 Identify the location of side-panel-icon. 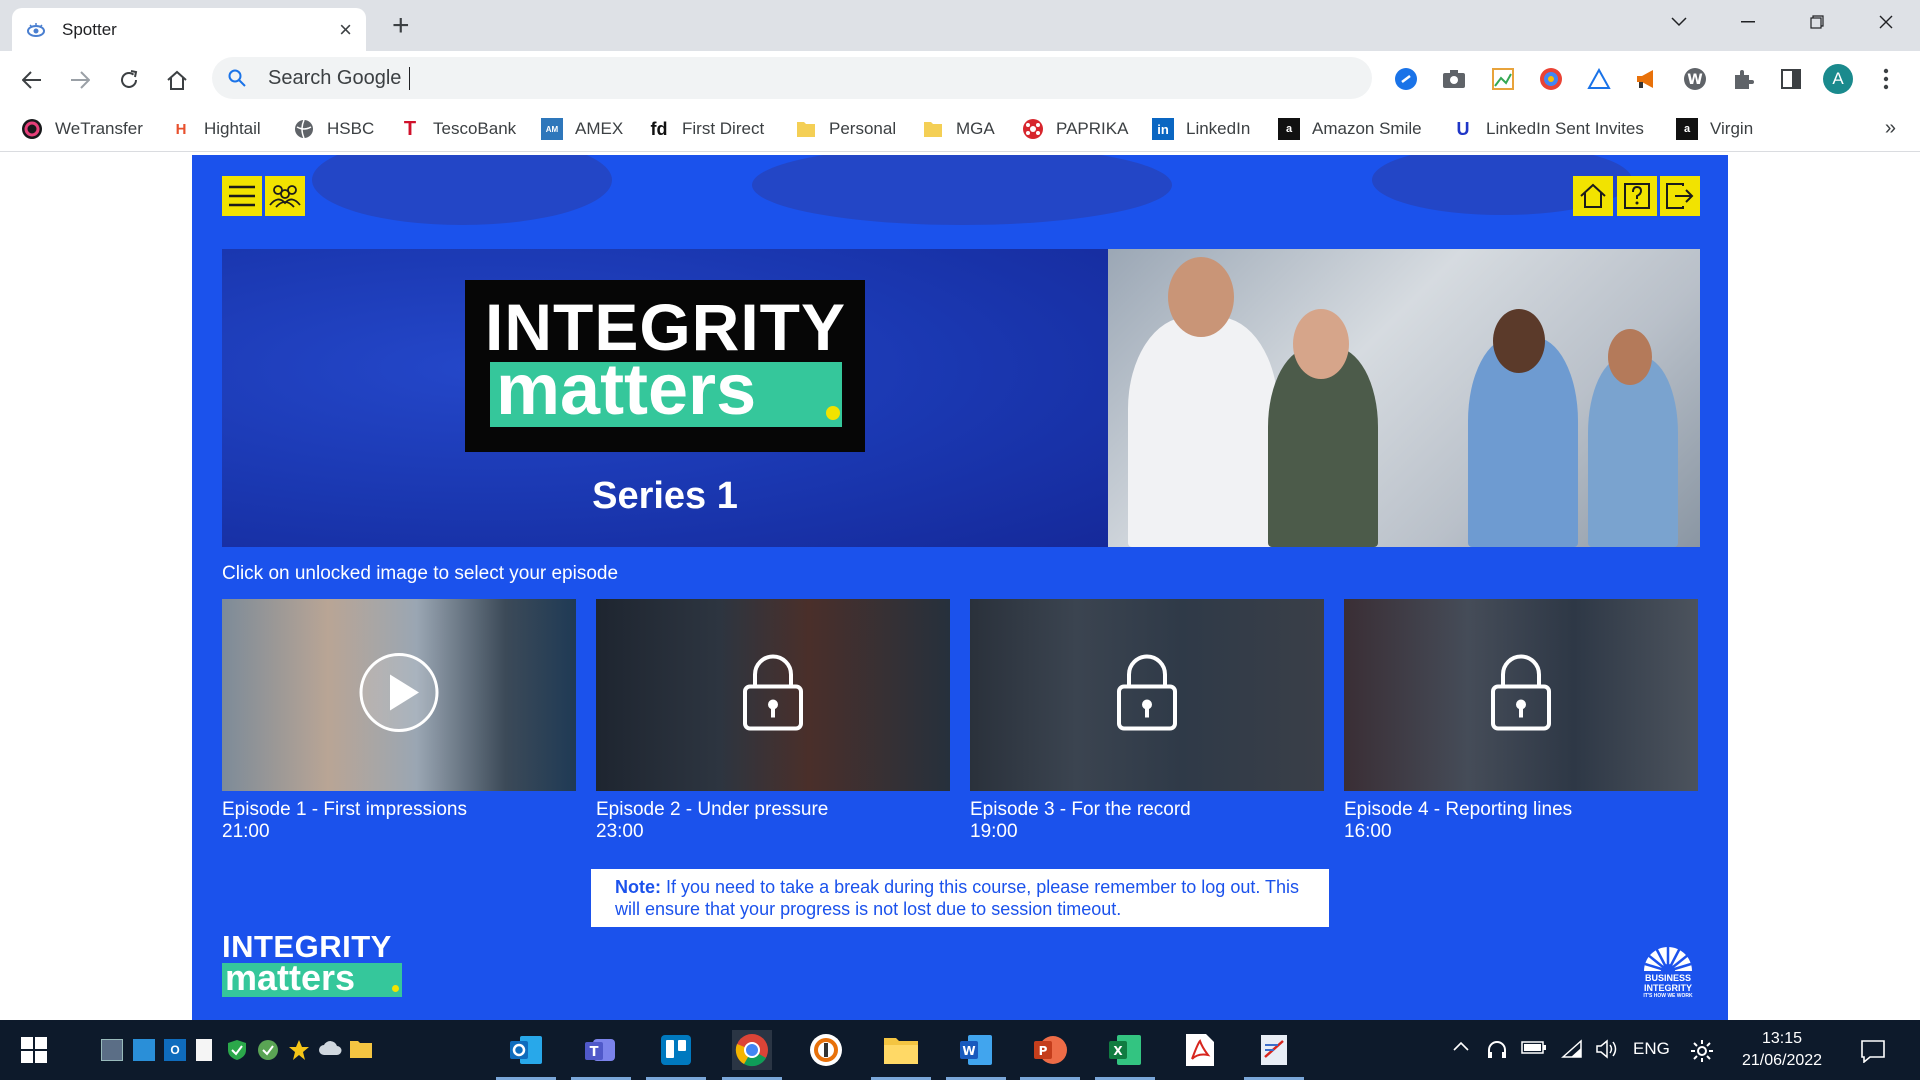
(1791, 79).